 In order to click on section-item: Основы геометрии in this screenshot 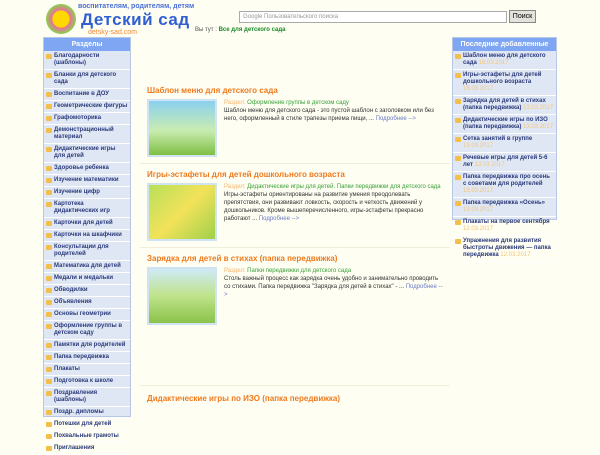, I will do `click(87, 315)`.